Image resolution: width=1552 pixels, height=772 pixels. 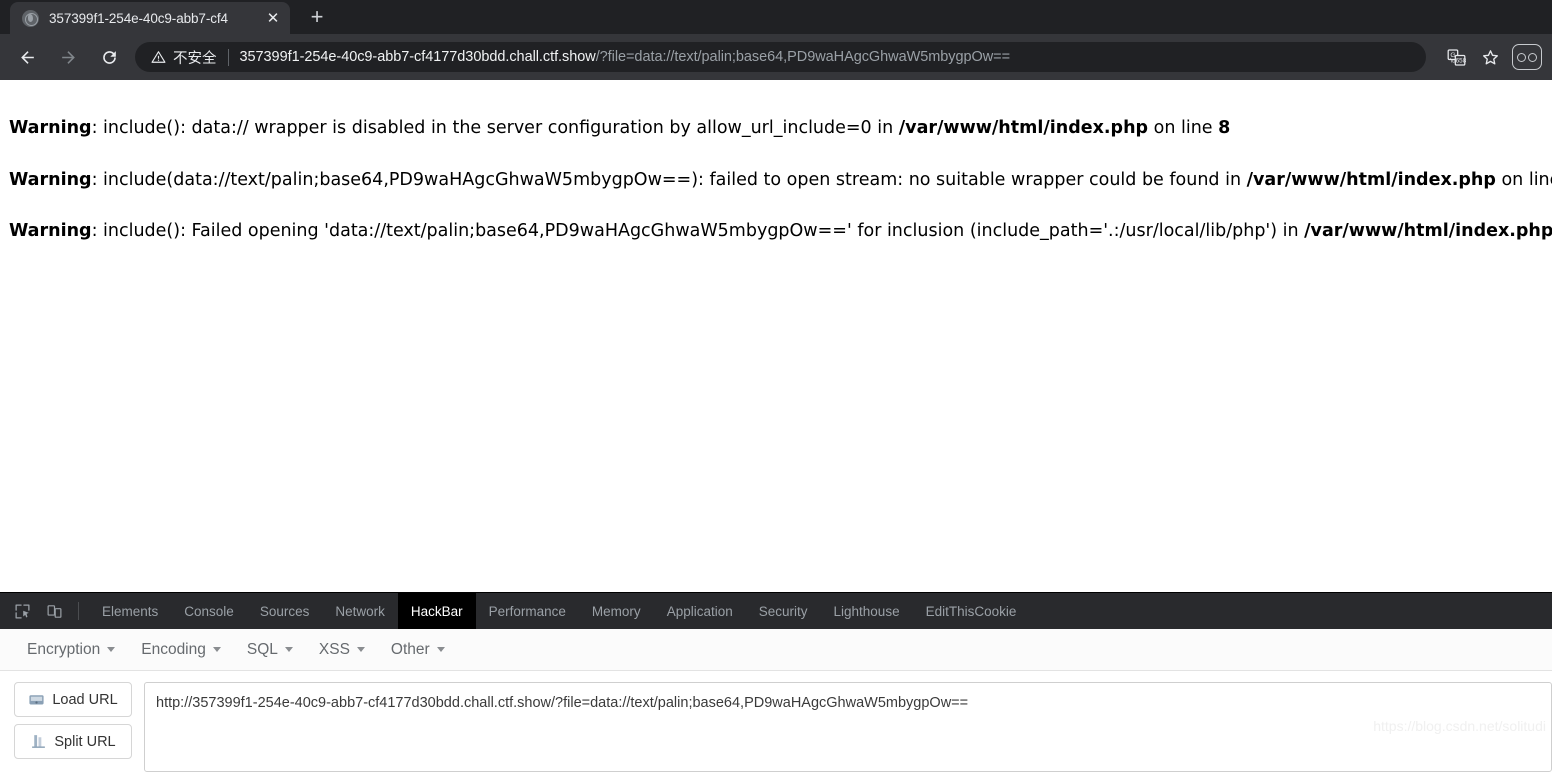 What do you see at coordinates (85, 699) in the screenshot?
I see `load-url-label: Load URL` at bounding box center [85, 699].